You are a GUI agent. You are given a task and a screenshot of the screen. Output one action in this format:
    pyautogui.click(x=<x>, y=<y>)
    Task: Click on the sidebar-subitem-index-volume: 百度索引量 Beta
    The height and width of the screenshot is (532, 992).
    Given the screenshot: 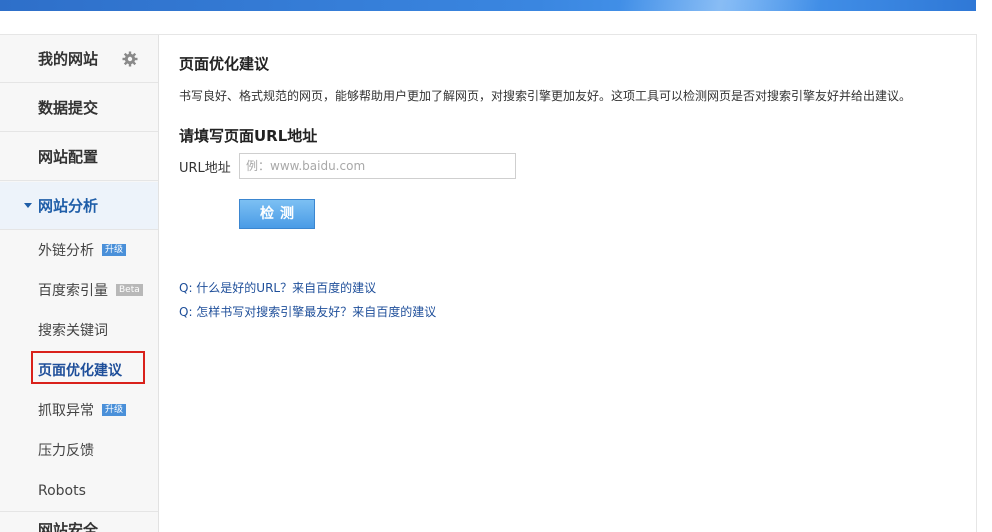 What is the action you would take?
    pyautogui.click(x=90, y=291)
    